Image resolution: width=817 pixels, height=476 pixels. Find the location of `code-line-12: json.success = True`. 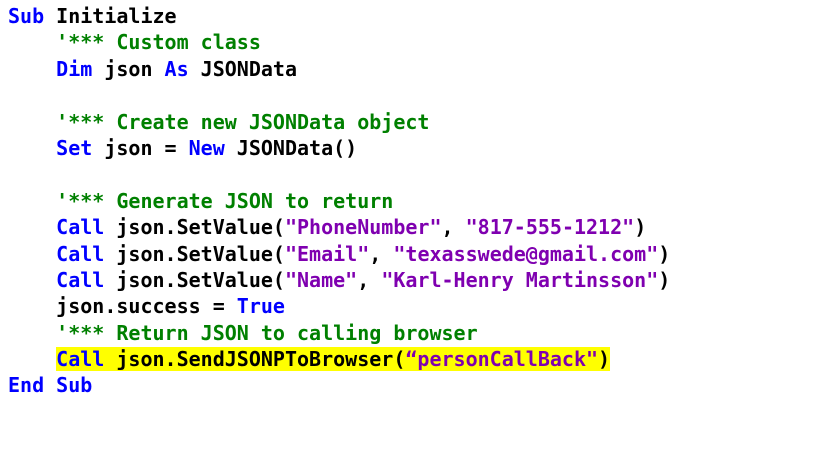

code-line-12: json.success = True is located at coordinates (339, 306).